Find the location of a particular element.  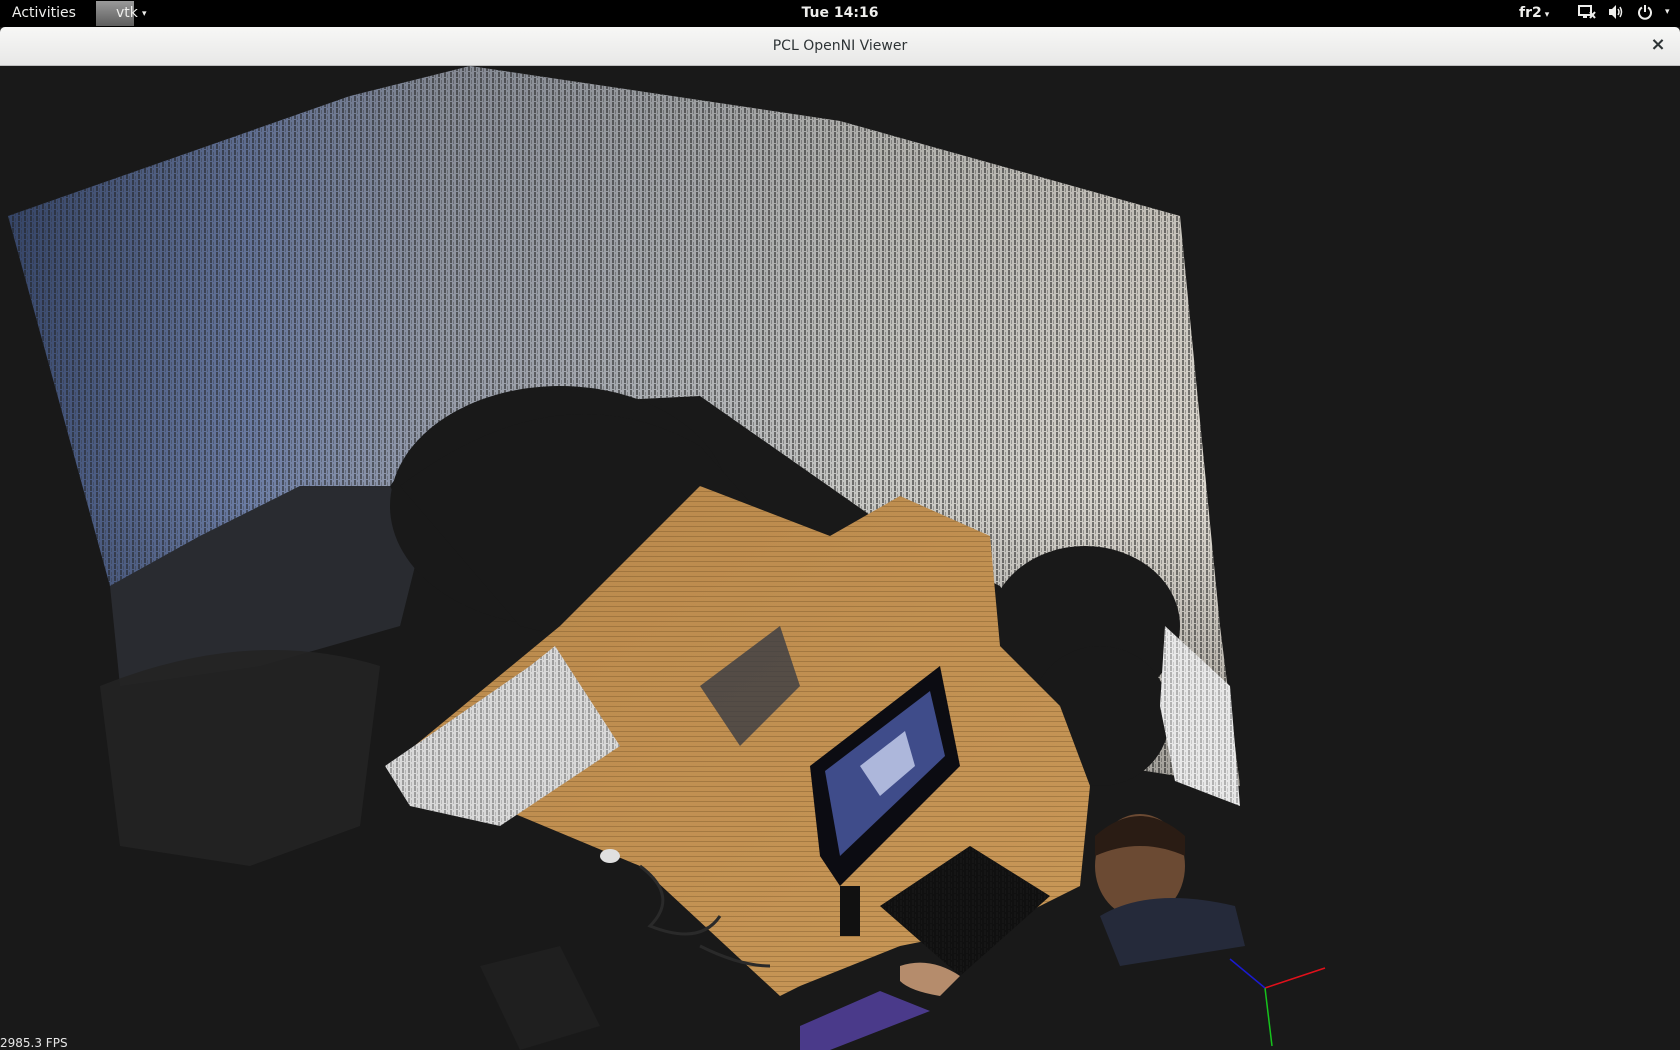

power-icon is located at coordinates (1645, 12).